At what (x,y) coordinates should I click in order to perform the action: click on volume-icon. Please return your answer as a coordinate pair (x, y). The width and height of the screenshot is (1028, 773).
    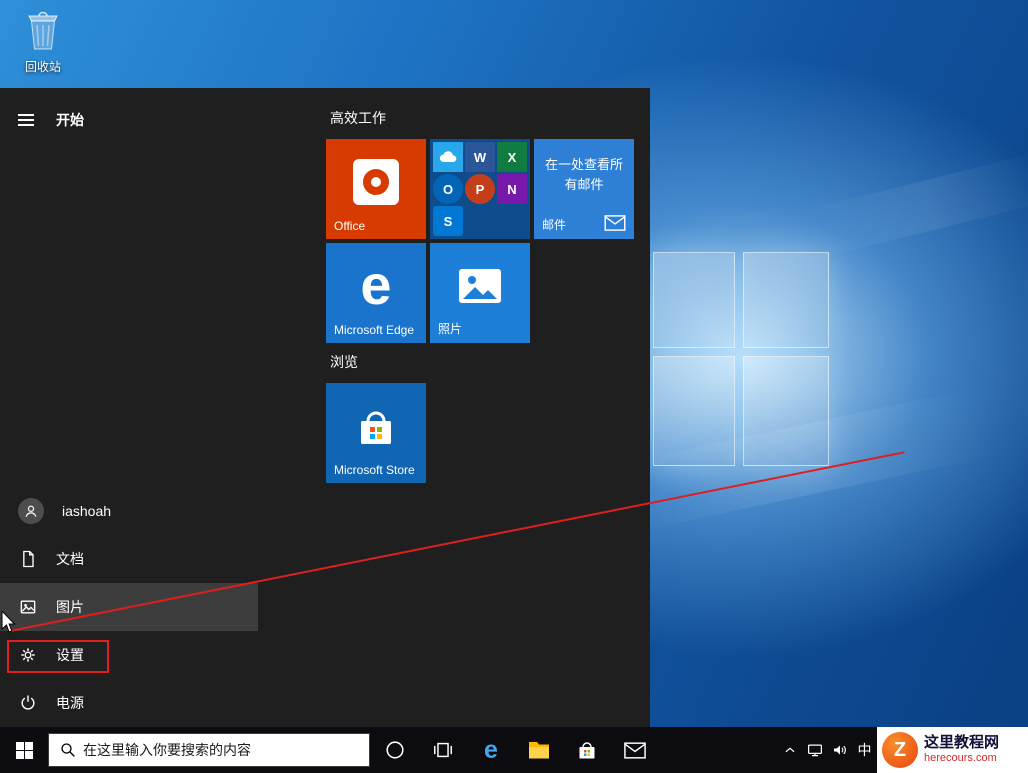
    Looking at the image, I should click on (839, 750).